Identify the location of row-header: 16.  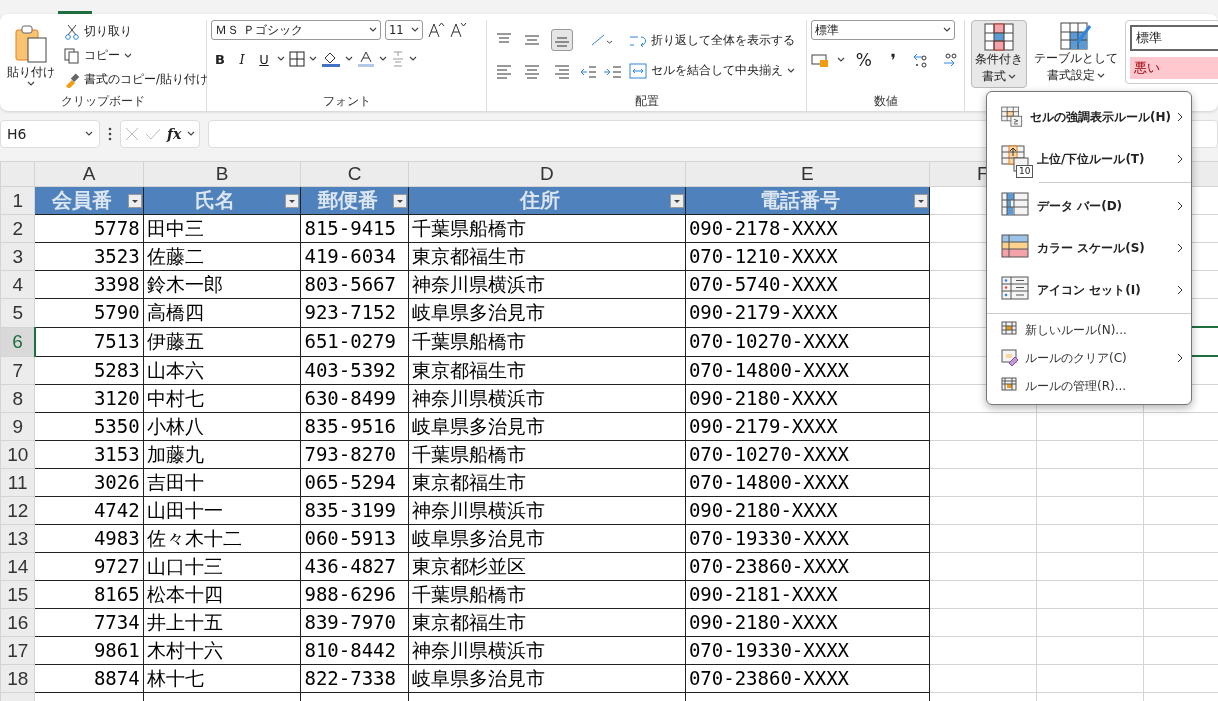
(17, 622).